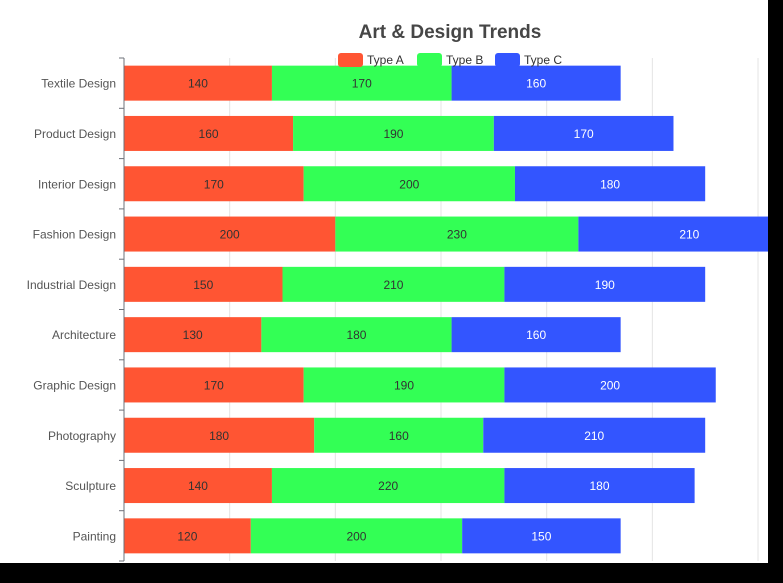  I want to click on y-tick-label: Product Design, so click(75, 134).